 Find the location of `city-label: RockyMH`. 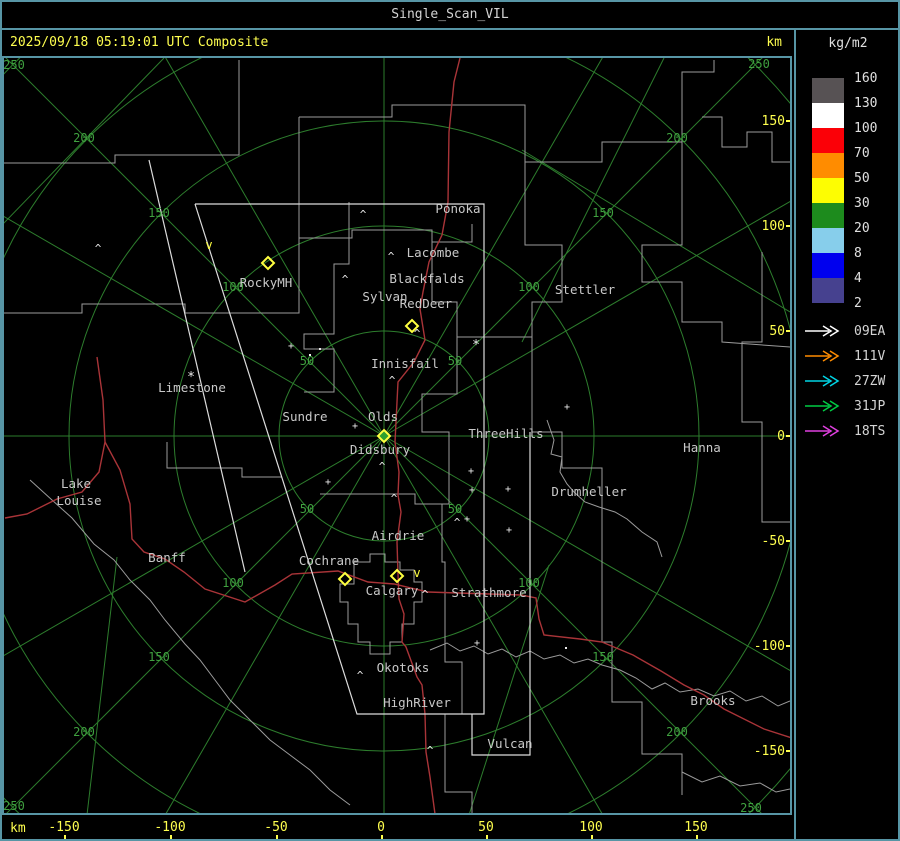

city-label: RockyMH is located at coordinates (266, 282).